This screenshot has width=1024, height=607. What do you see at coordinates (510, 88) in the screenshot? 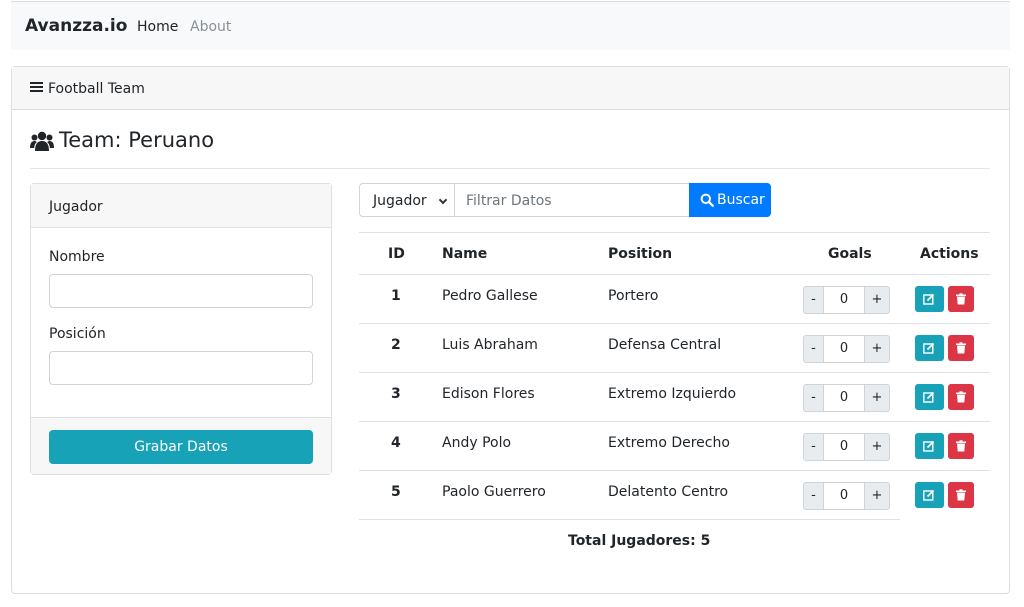
I see `card-header: Football Team` at bounding box center [510, 88].